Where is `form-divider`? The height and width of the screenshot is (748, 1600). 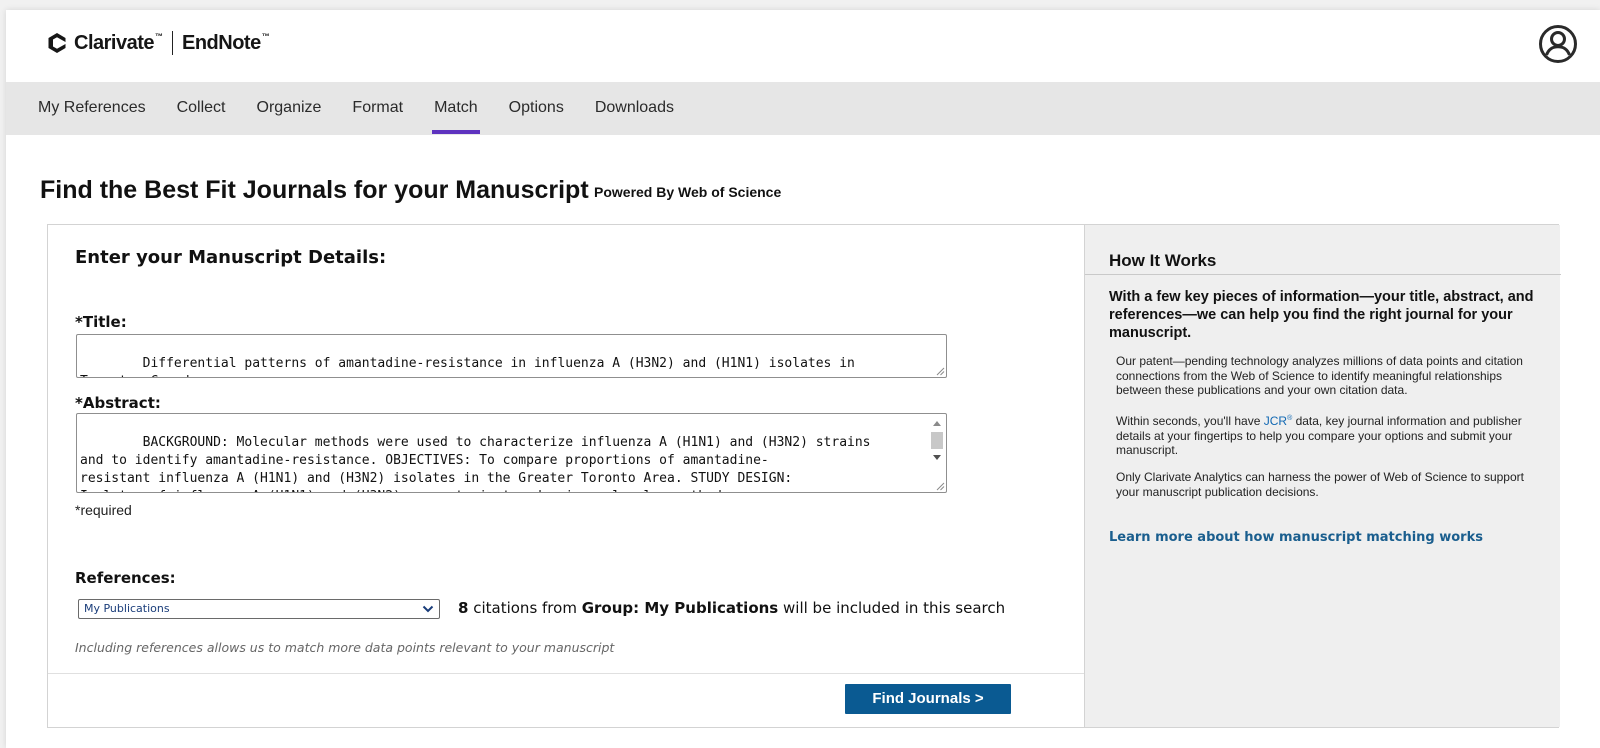
form-divider is located at coordinates (566, 673).